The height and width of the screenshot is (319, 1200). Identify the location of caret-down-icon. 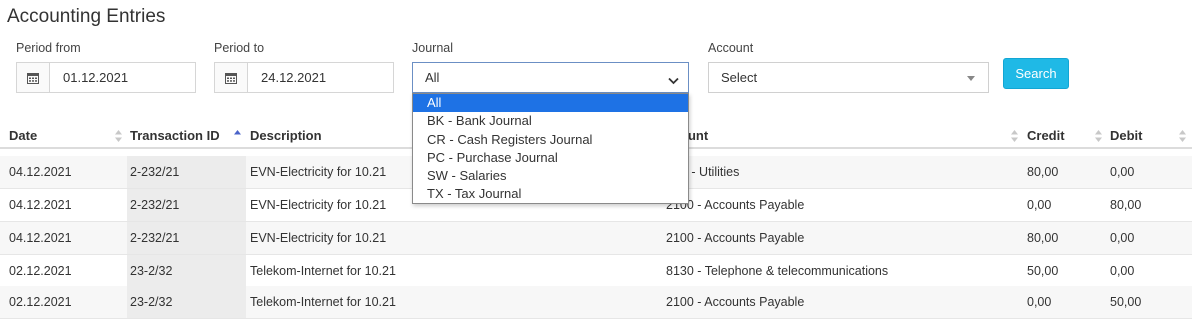
(971, 78).